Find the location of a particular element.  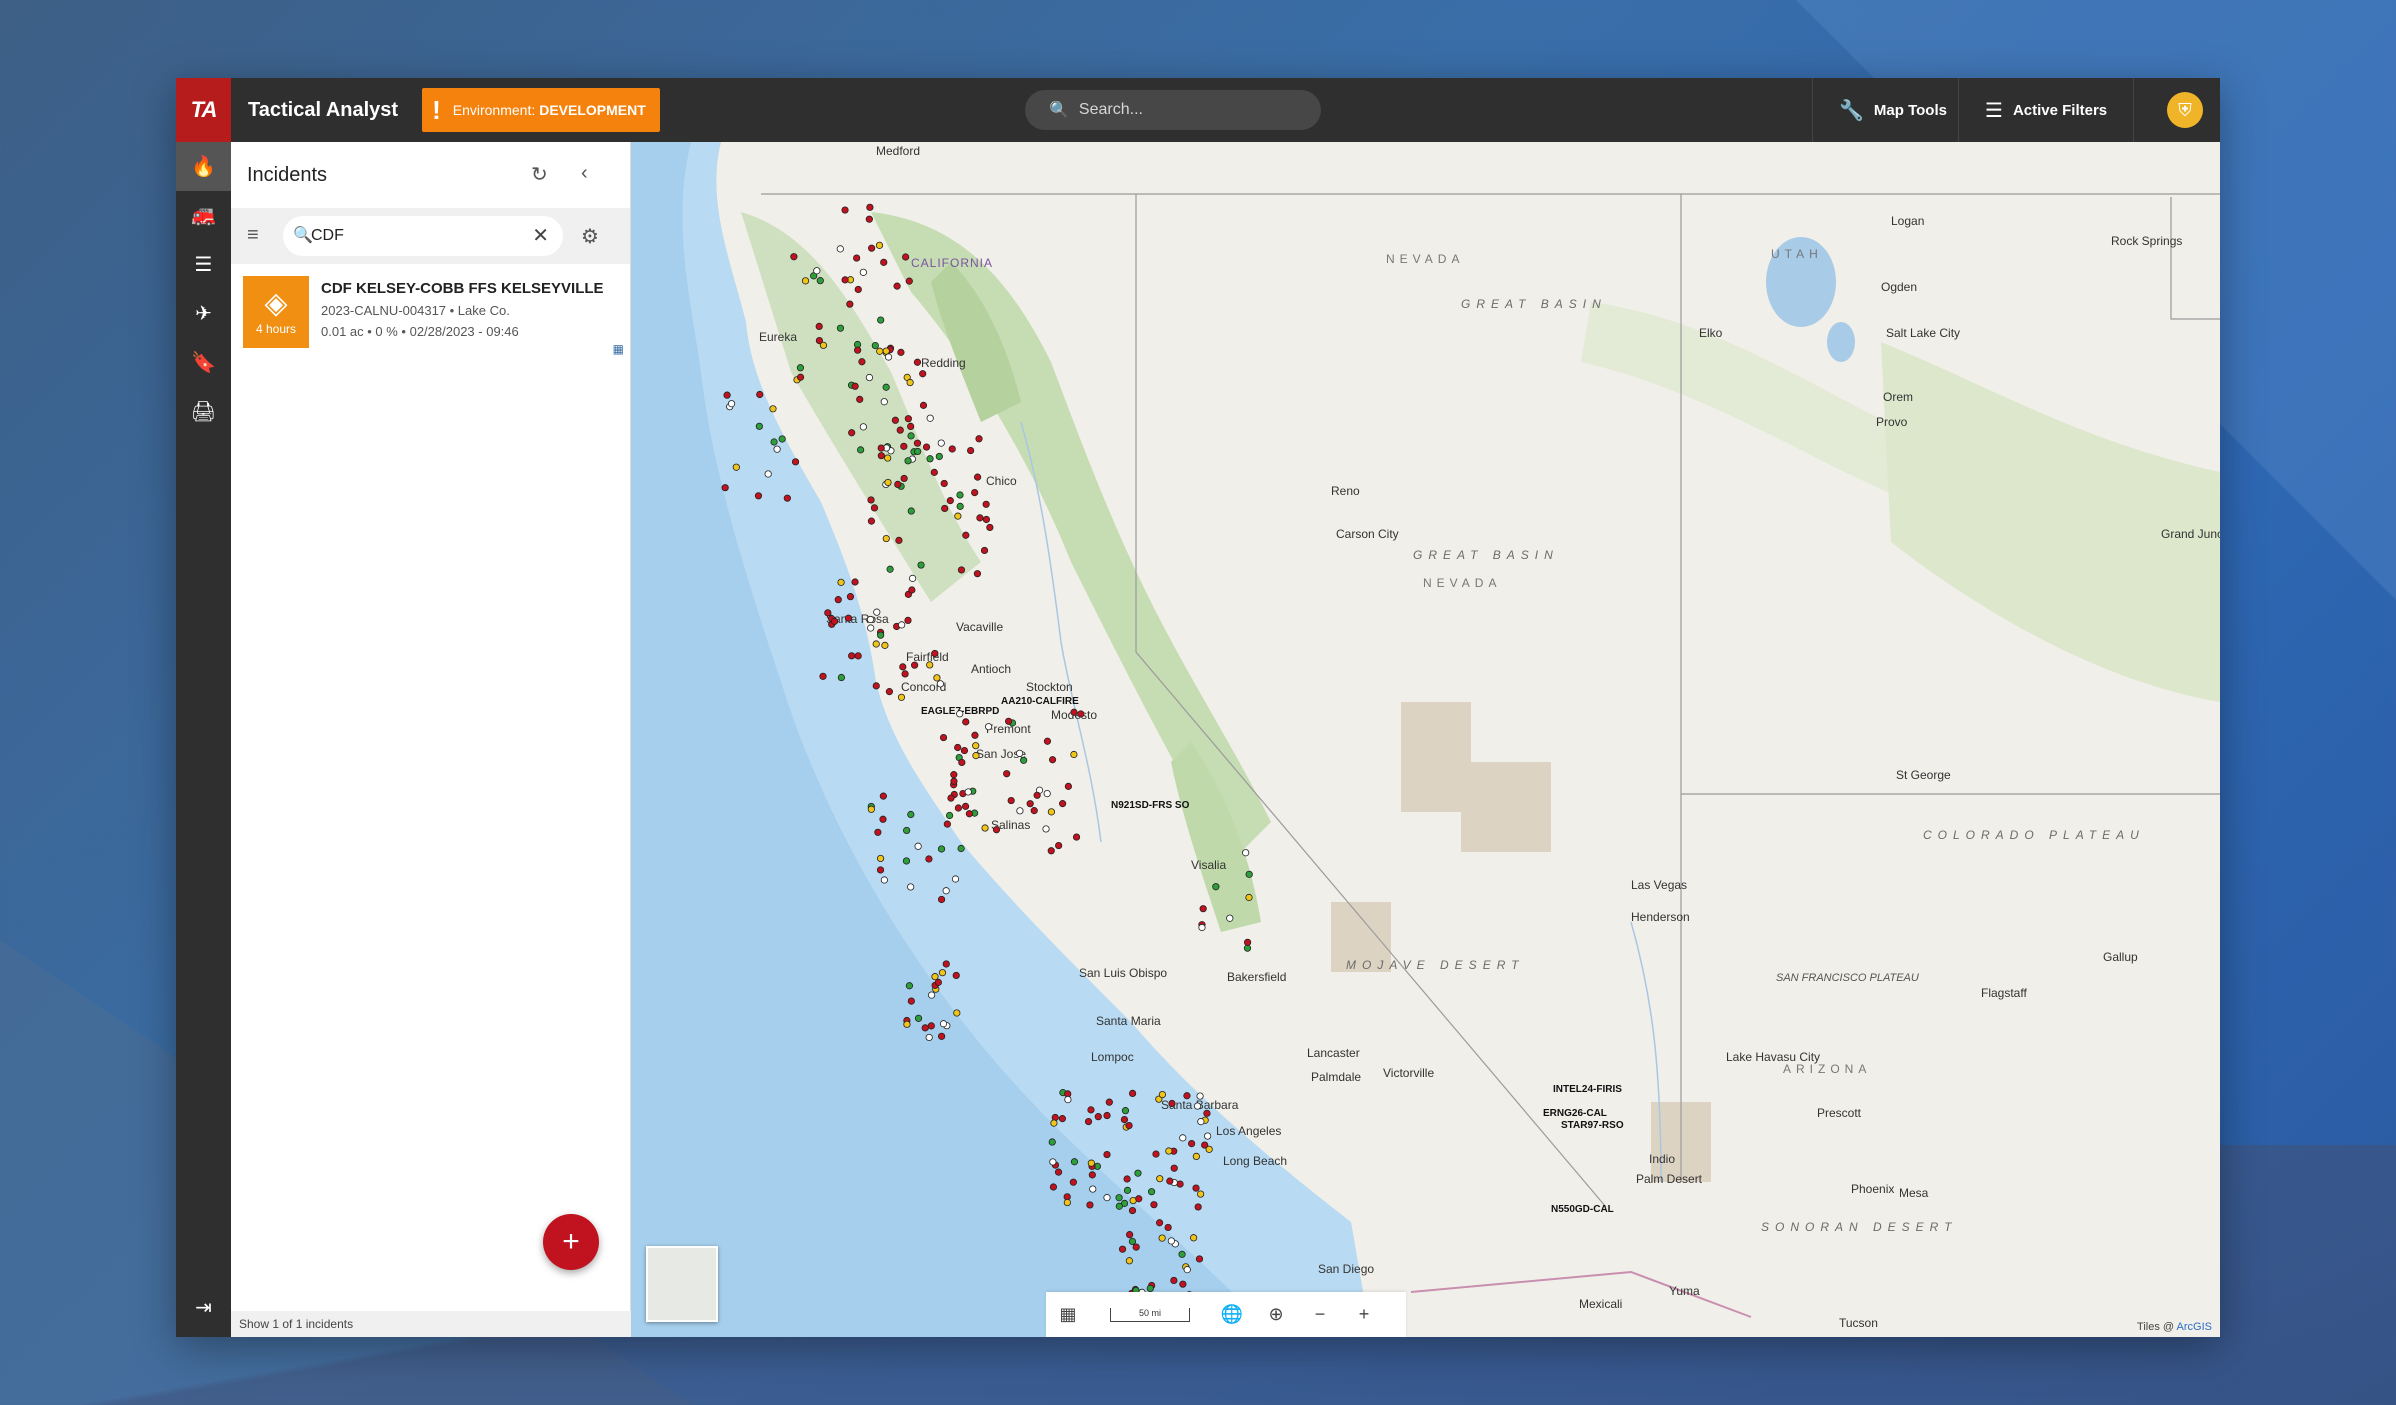

user-shield-icon: ⛨ is located at coordinates (2185, 110).